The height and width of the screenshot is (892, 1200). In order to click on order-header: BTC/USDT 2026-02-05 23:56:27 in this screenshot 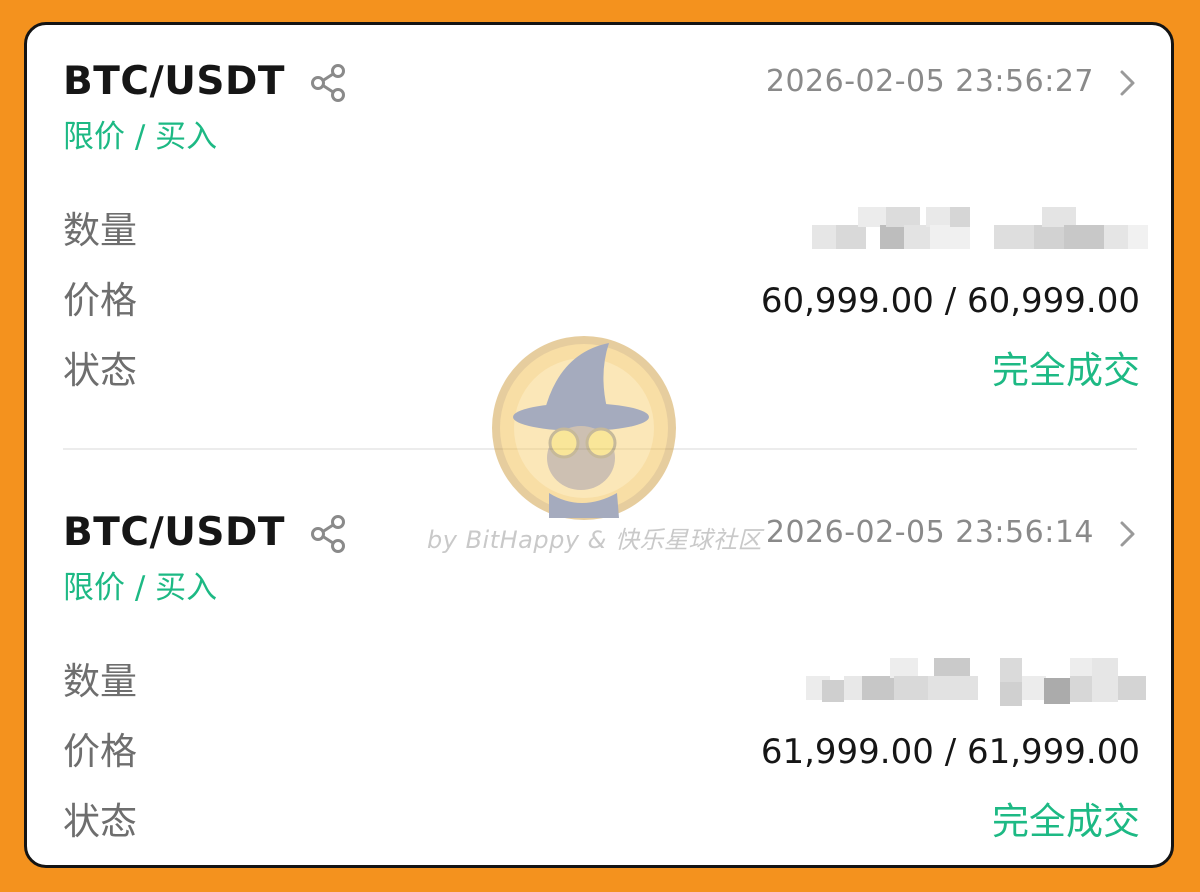, I will do `click(601, 82)`.